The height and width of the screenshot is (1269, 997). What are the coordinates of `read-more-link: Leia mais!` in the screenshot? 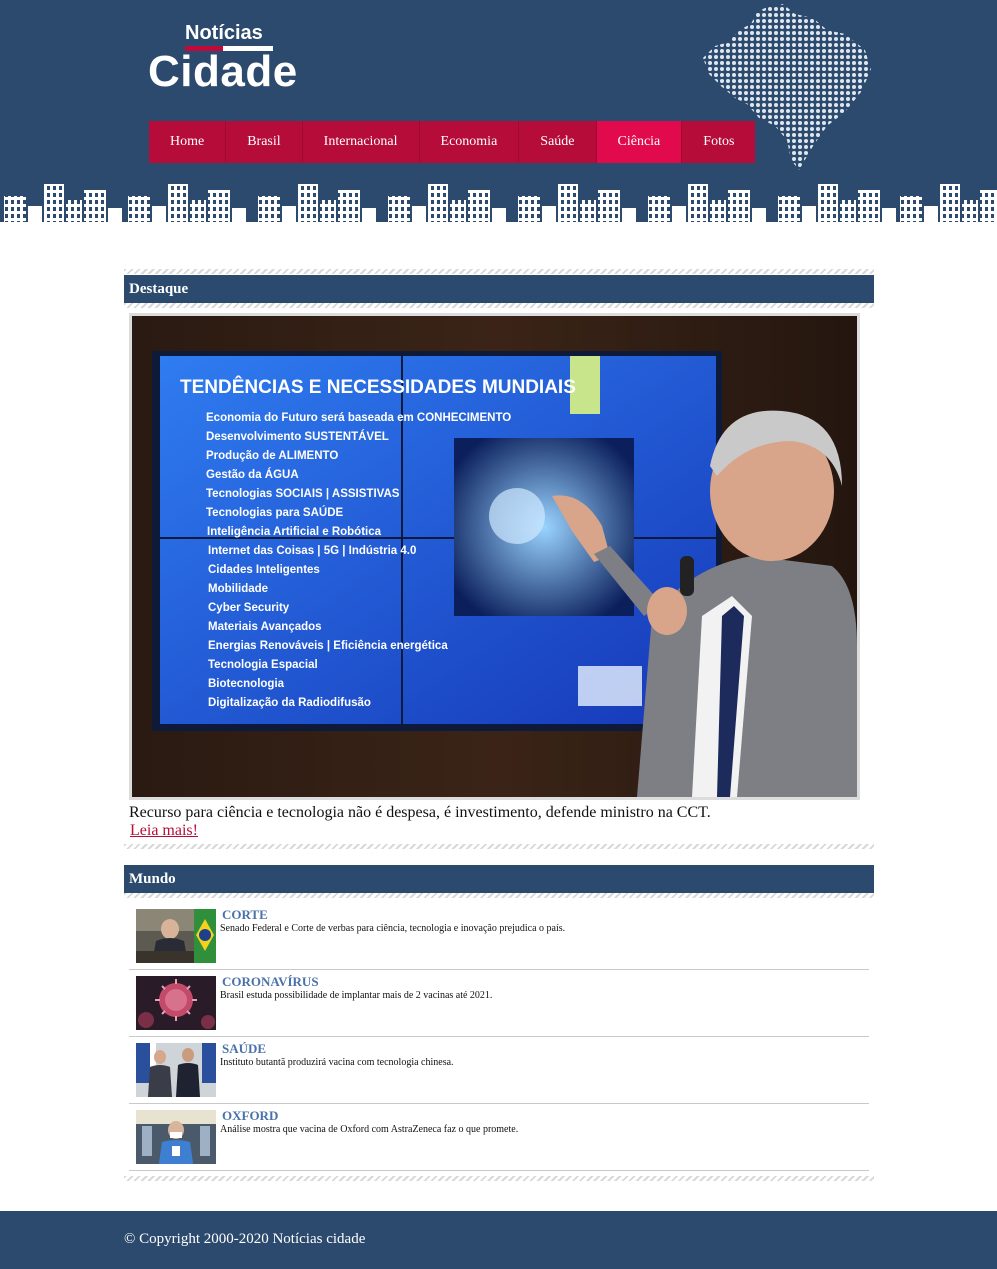 It's located at (164, 831).